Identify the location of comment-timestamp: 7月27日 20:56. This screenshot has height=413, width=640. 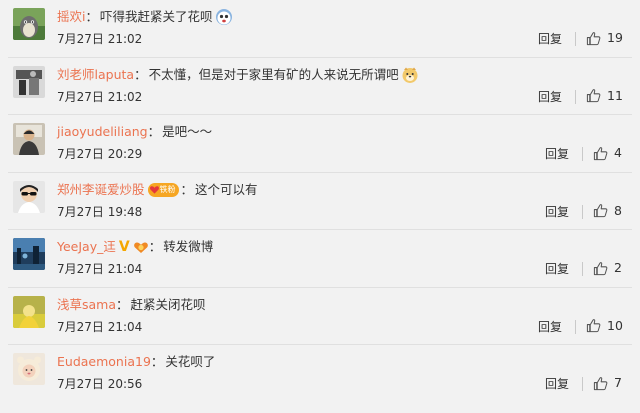
(99, 384).